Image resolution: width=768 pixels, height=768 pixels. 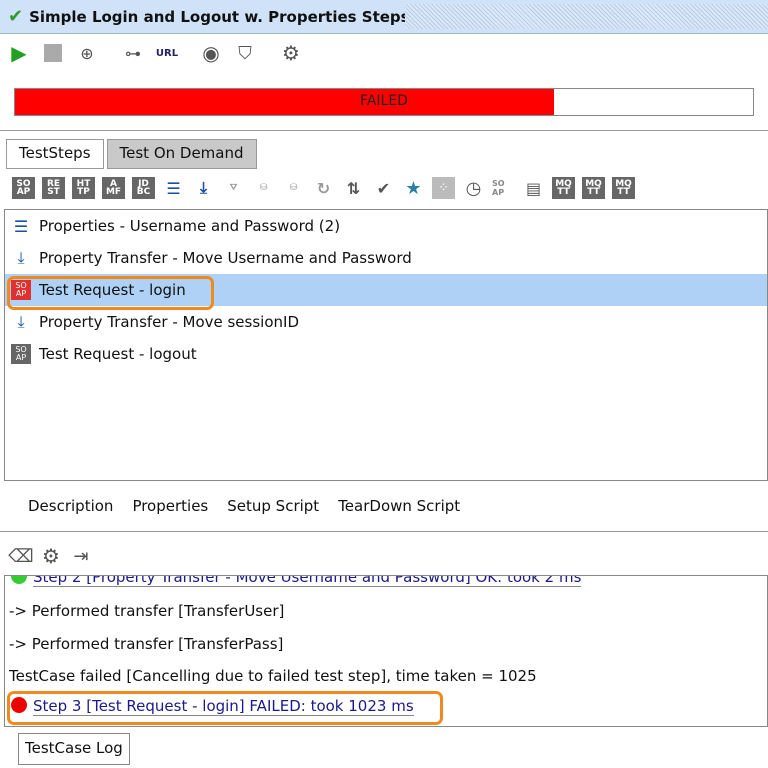 I want to click on run-icon: ▶, so click(x=19, y=53).